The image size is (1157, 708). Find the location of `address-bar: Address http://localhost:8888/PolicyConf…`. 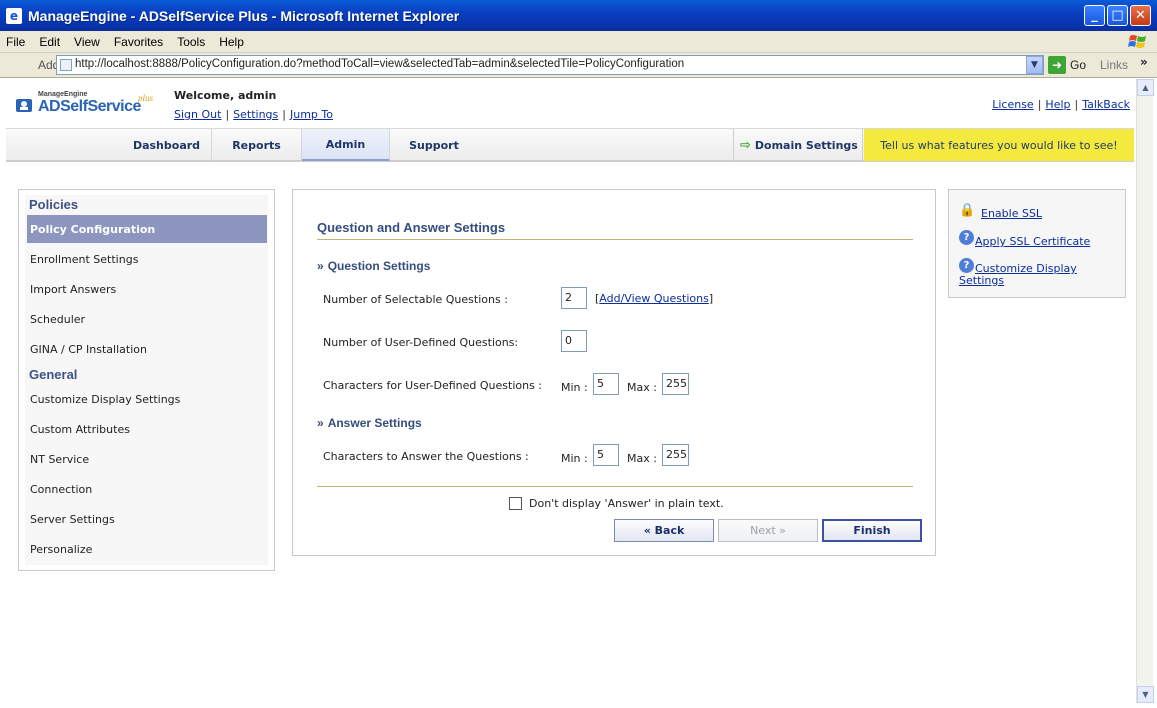

address-bar: Address http://localhost:8888/PolicyConf… is located at coordinates (578, 65).